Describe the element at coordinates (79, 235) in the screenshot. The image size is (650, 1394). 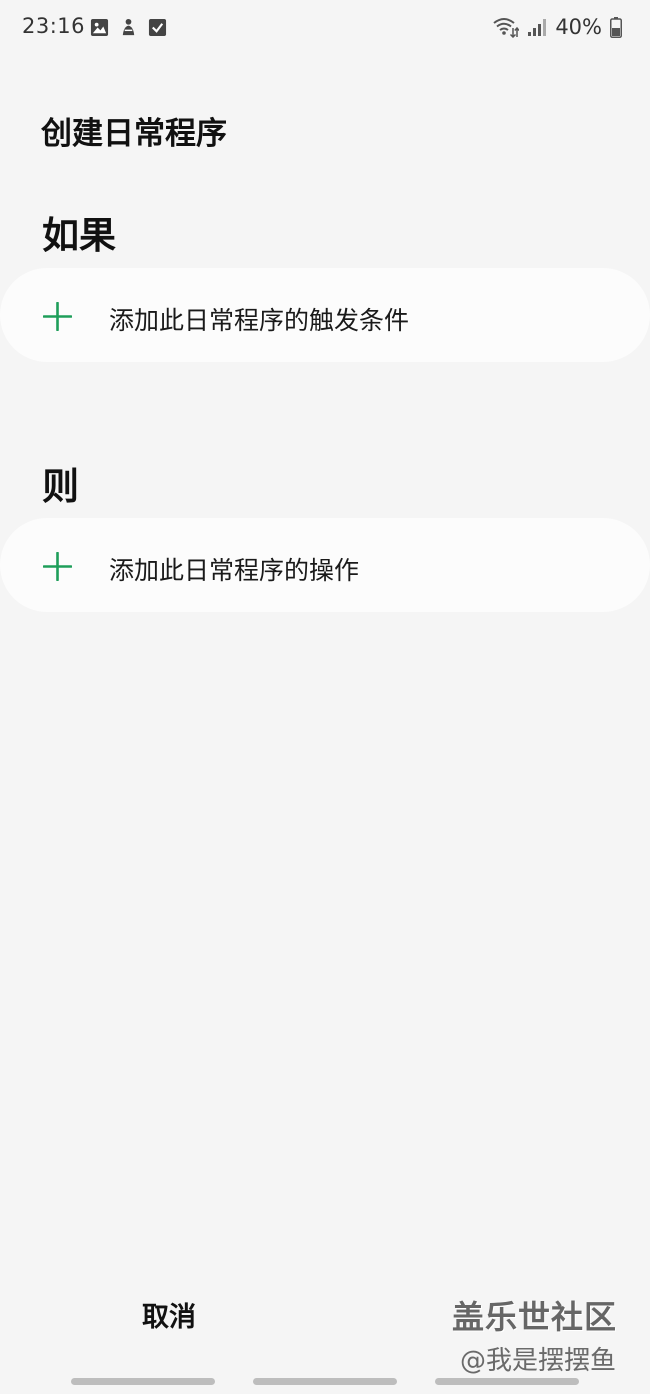
I see `if-section-heading: 如果` at that location.